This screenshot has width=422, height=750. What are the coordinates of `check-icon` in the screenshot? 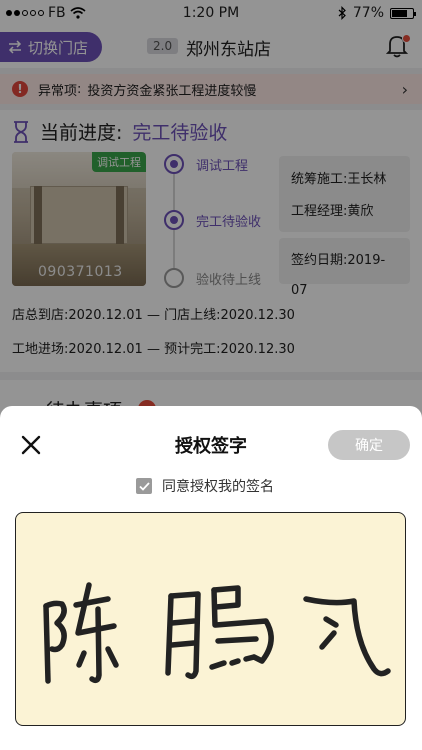 It's located at (144, 486).